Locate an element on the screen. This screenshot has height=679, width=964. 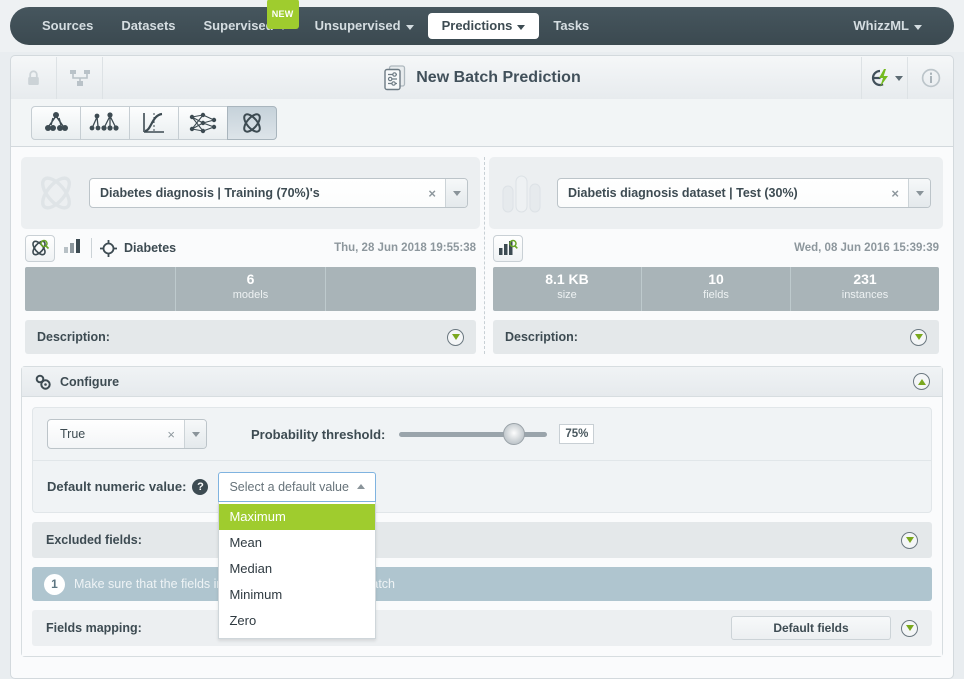
probability-threshold-slider: 75% is located at coordinates (497, 433).